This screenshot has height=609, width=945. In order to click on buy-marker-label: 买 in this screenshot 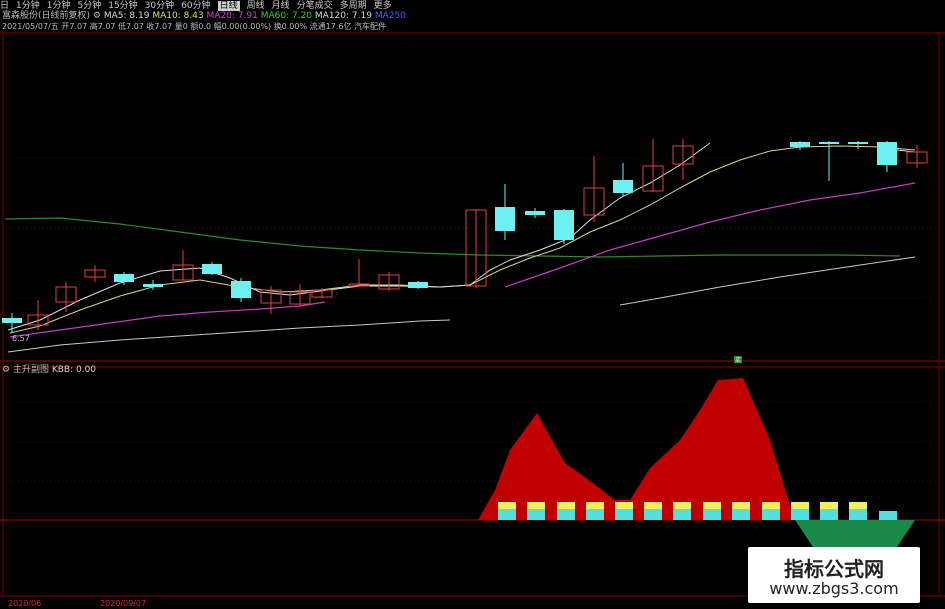, I will do `click(738, 360)`.